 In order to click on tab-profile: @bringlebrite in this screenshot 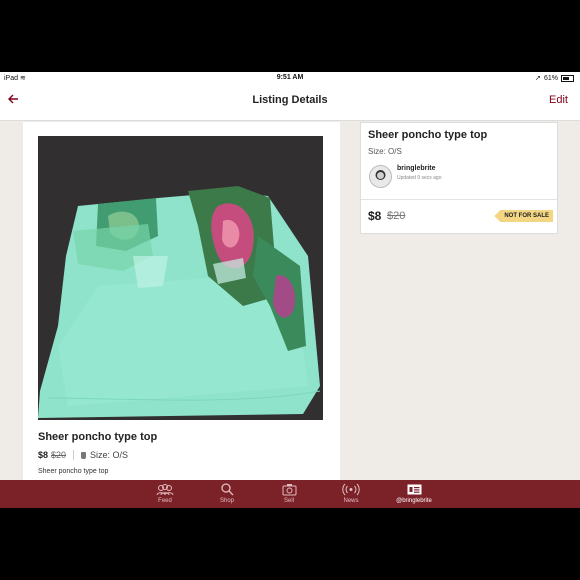, I will do `click(414, 493)`.